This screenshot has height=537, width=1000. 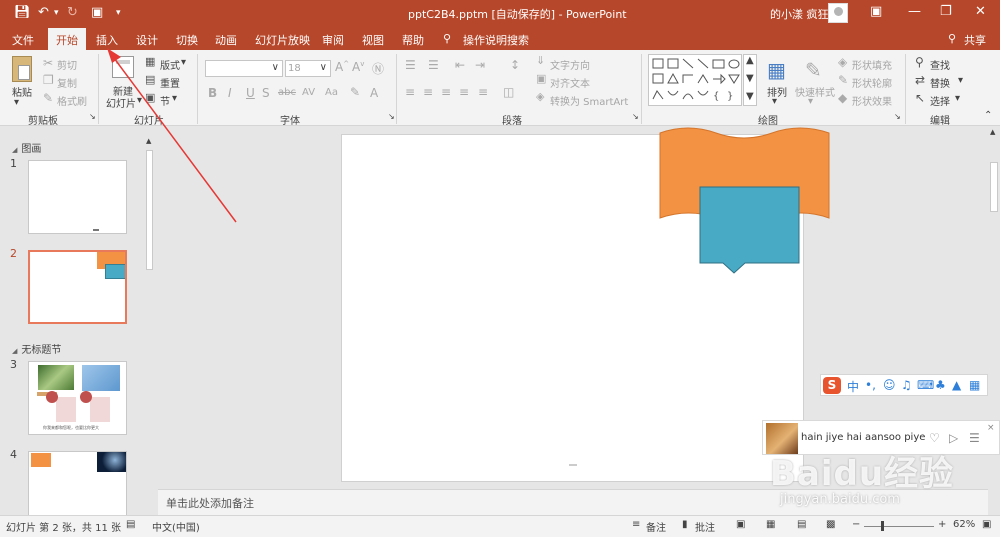 I want to click on section-dropdown-icon: ▾, so click(x=174, y=98).